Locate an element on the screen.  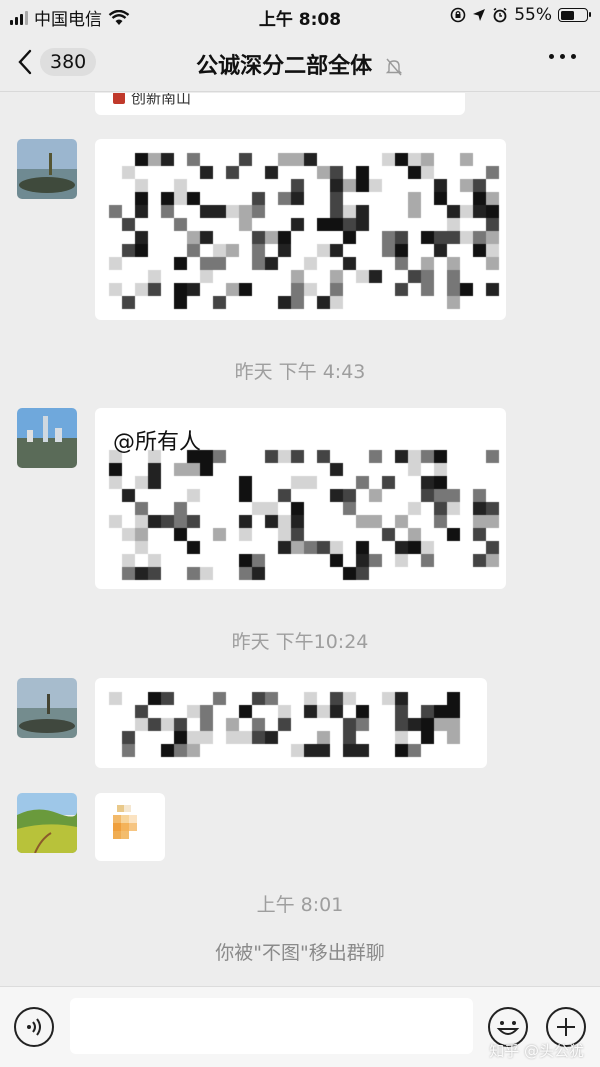
article-source-label: 创新南山 is located at coordinates (161, 100).